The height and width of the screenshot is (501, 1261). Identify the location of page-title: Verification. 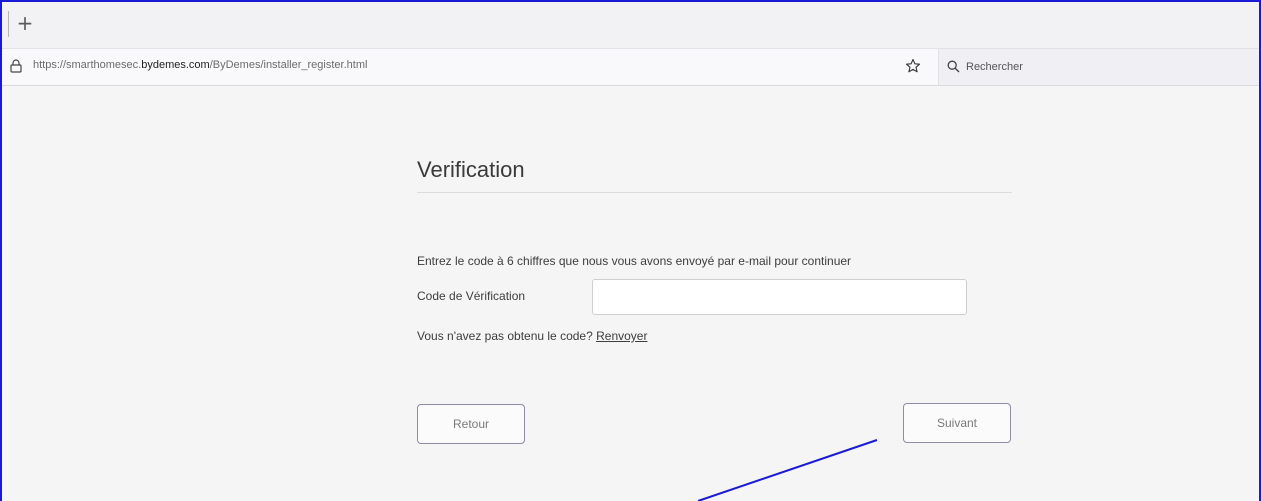
(471, 169).